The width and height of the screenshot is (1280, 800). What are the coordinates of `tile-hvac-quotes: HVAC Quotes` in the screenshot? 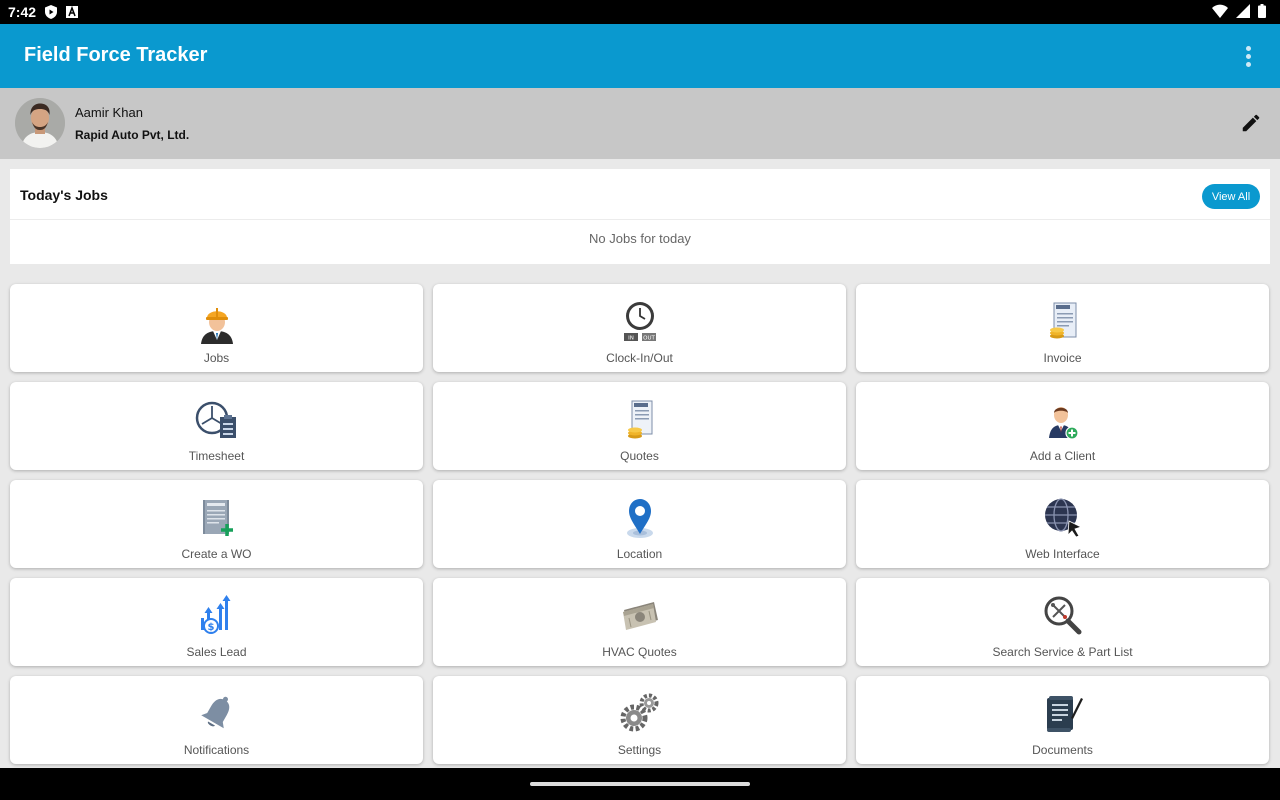 It's located at (639, 622).